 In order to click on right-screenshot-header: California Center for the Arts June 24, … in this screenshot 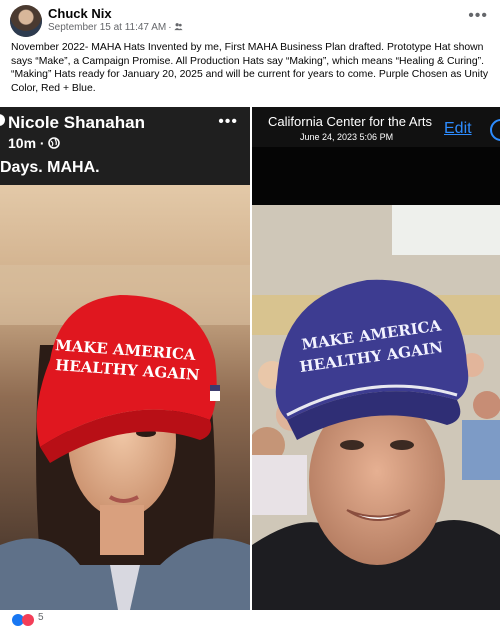, I will do `click(376, 127)`.